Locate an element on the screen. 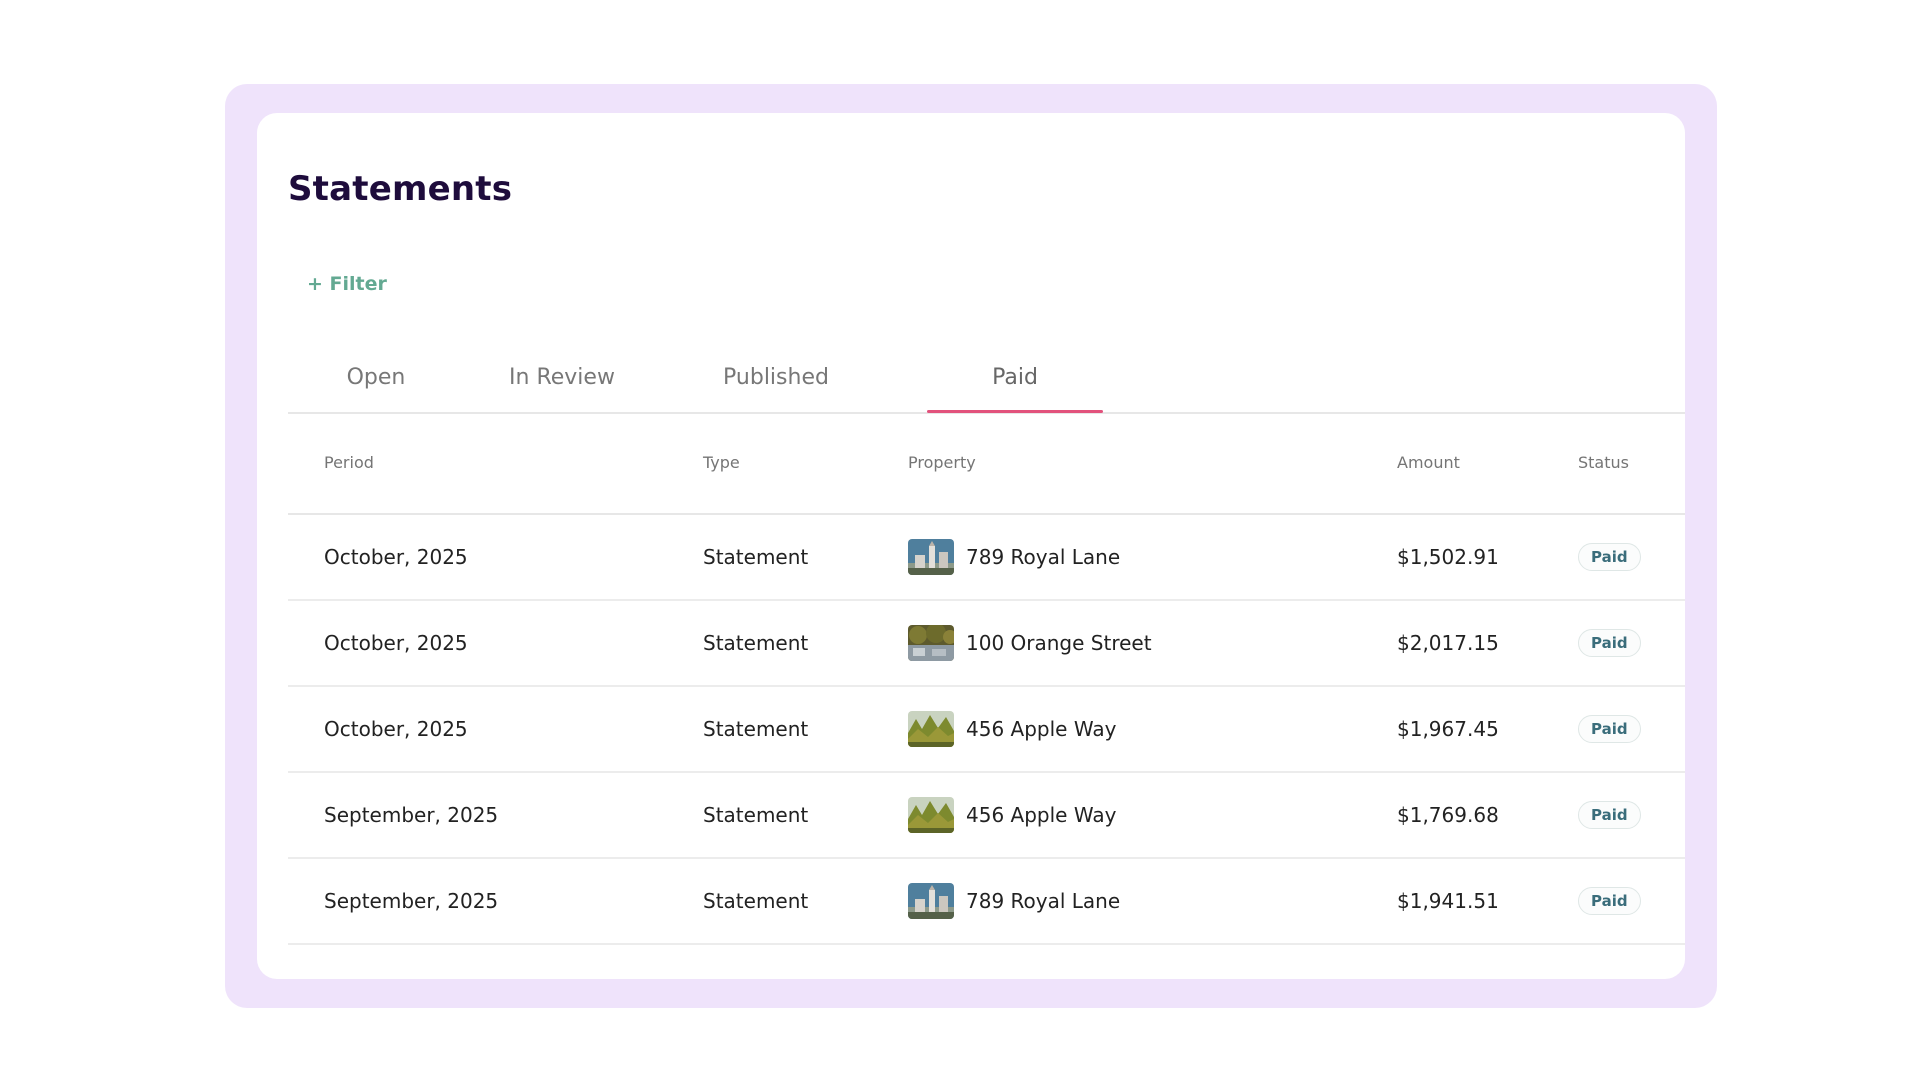 This screenshot has height=1080, width=1920. tab-open: Open is located at coordinates (376, 377).